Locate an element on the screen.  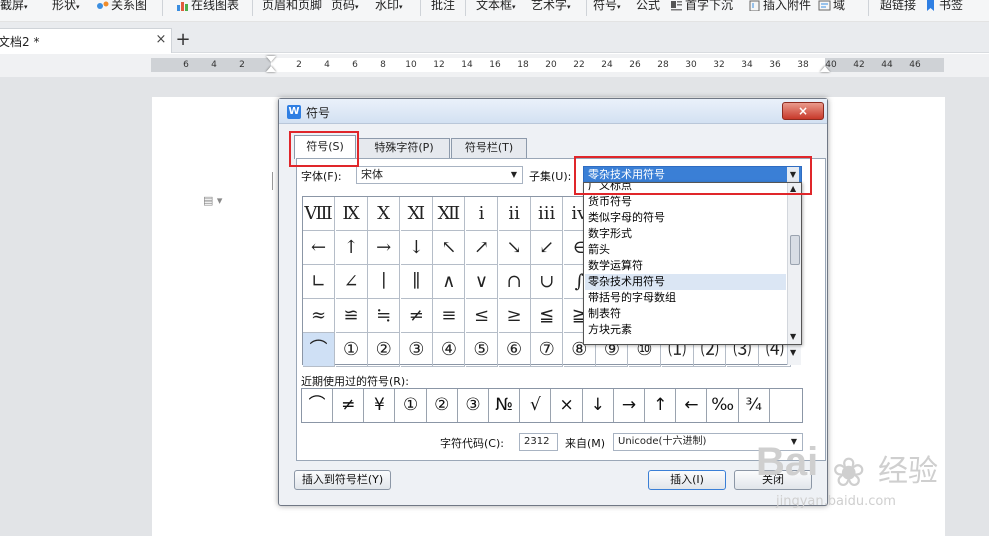
new-tab-button: + is located at coordinates (183, 39).